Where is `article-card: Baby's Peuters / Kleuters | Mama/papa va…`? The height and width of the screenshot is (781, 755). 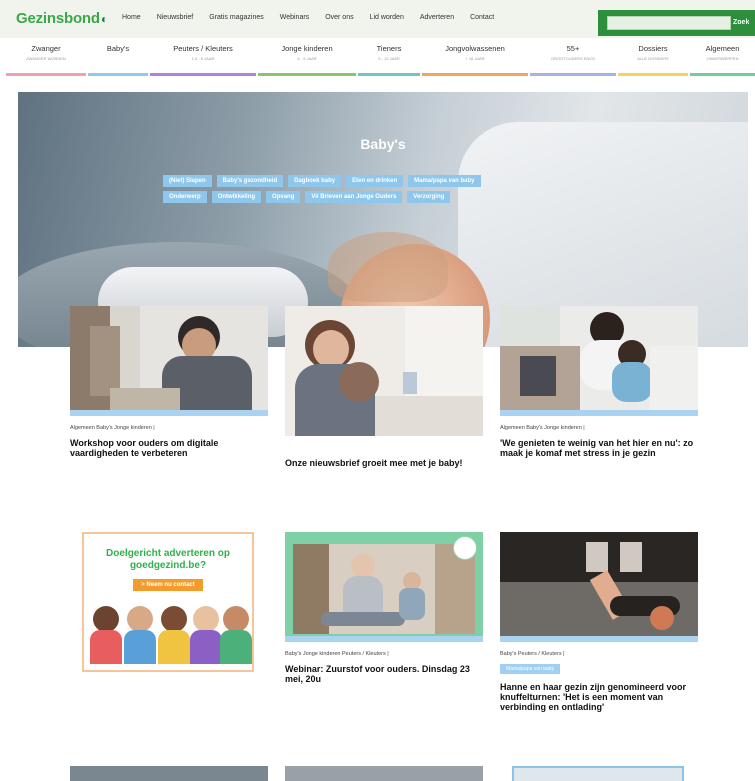 article-card: Baby's Peuters / Kleuters | Mama/papa va… is located at coordinates (599, 622).